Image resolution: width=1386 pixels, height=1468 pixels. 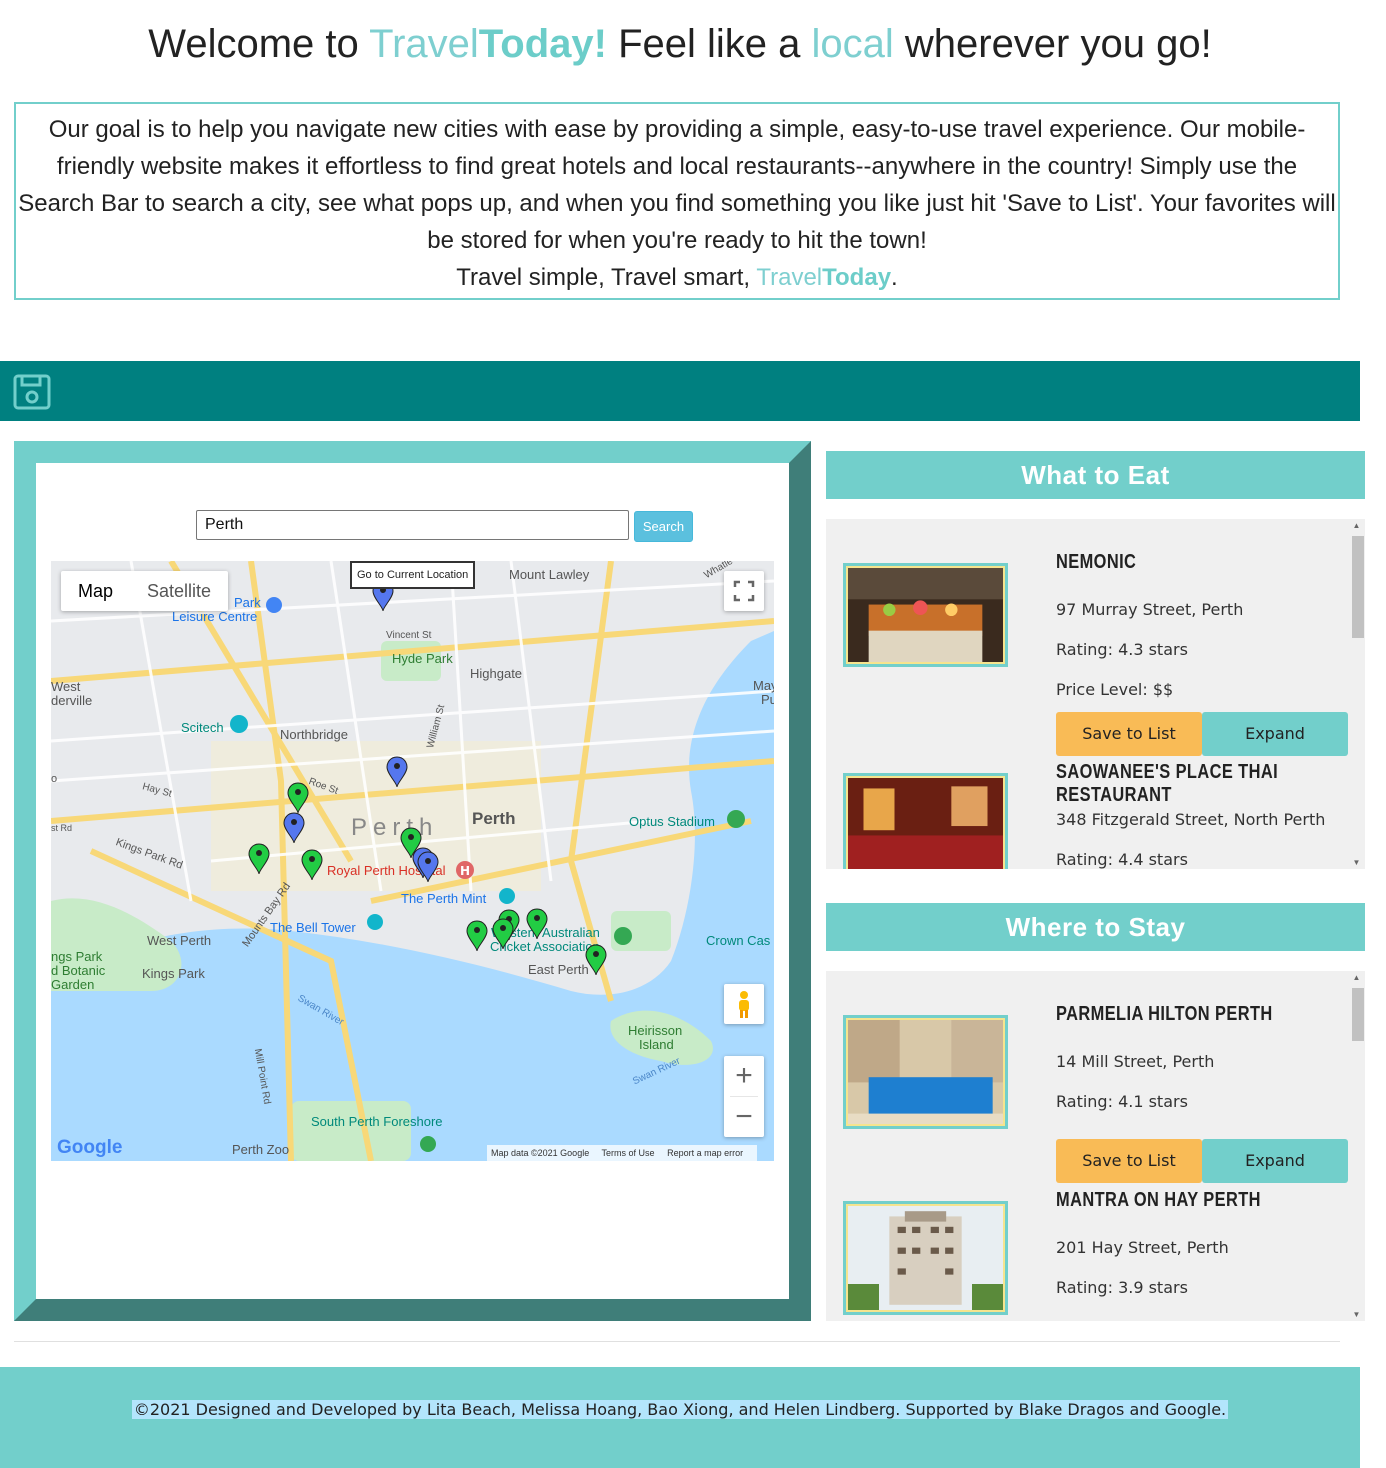 What do you see at coordinates (705, 1153) in the screenshot?
I see `report-error-link: Report a map error` at bounding box center [705, 1153].